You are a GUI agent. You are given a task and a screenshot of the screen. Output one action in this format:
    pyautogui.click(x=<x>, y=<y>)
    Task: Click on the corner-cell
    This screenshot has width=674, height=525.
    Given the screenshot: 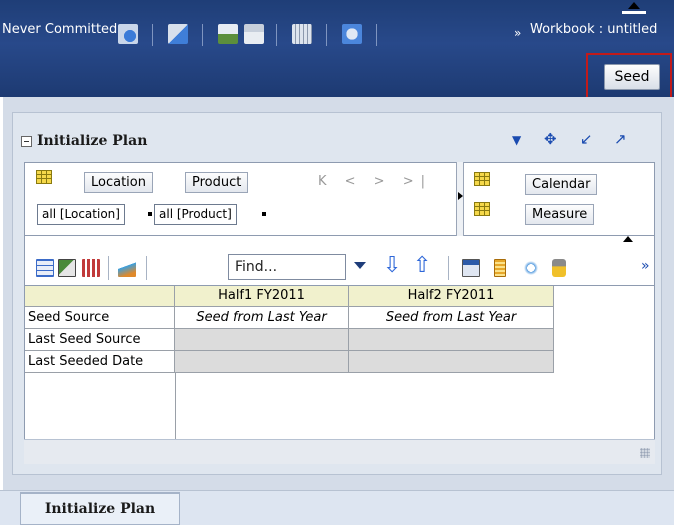 What is the action you would take?
    pyautogui.click(x=100, y=296)
    